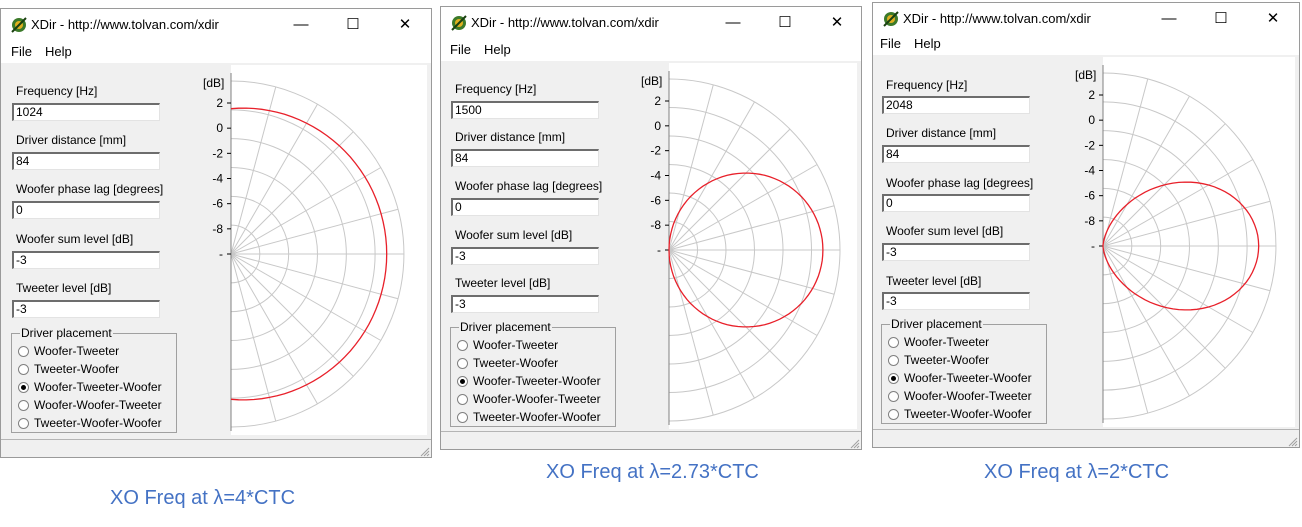 Image resolution: width=1302 pixels, height=527 pixels. Describe the element at coordinates (86, 112) in the screenshot. I see `frequency-input: 1024` at that location.